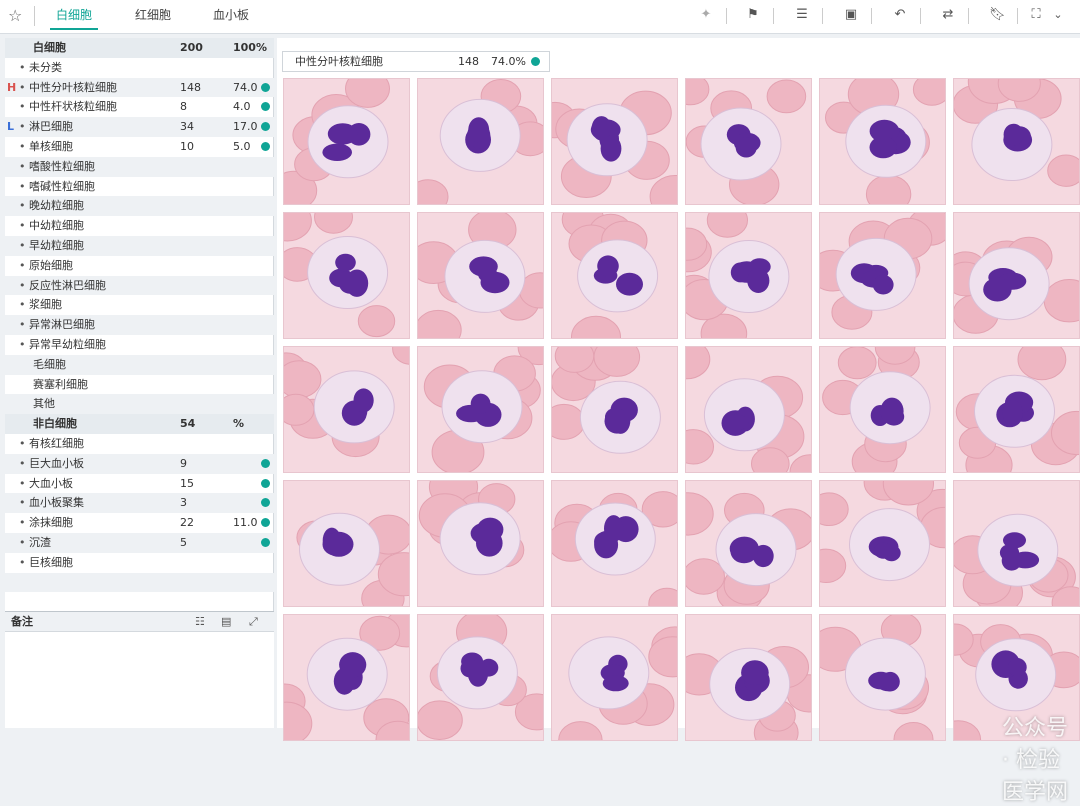 The width and height of the screenshot is (1080, 806). What do you see at coordinates (139, 206) in the screenshot?
I see `list-item: •晚幼粒细胞` at bounding box center [139, 206].